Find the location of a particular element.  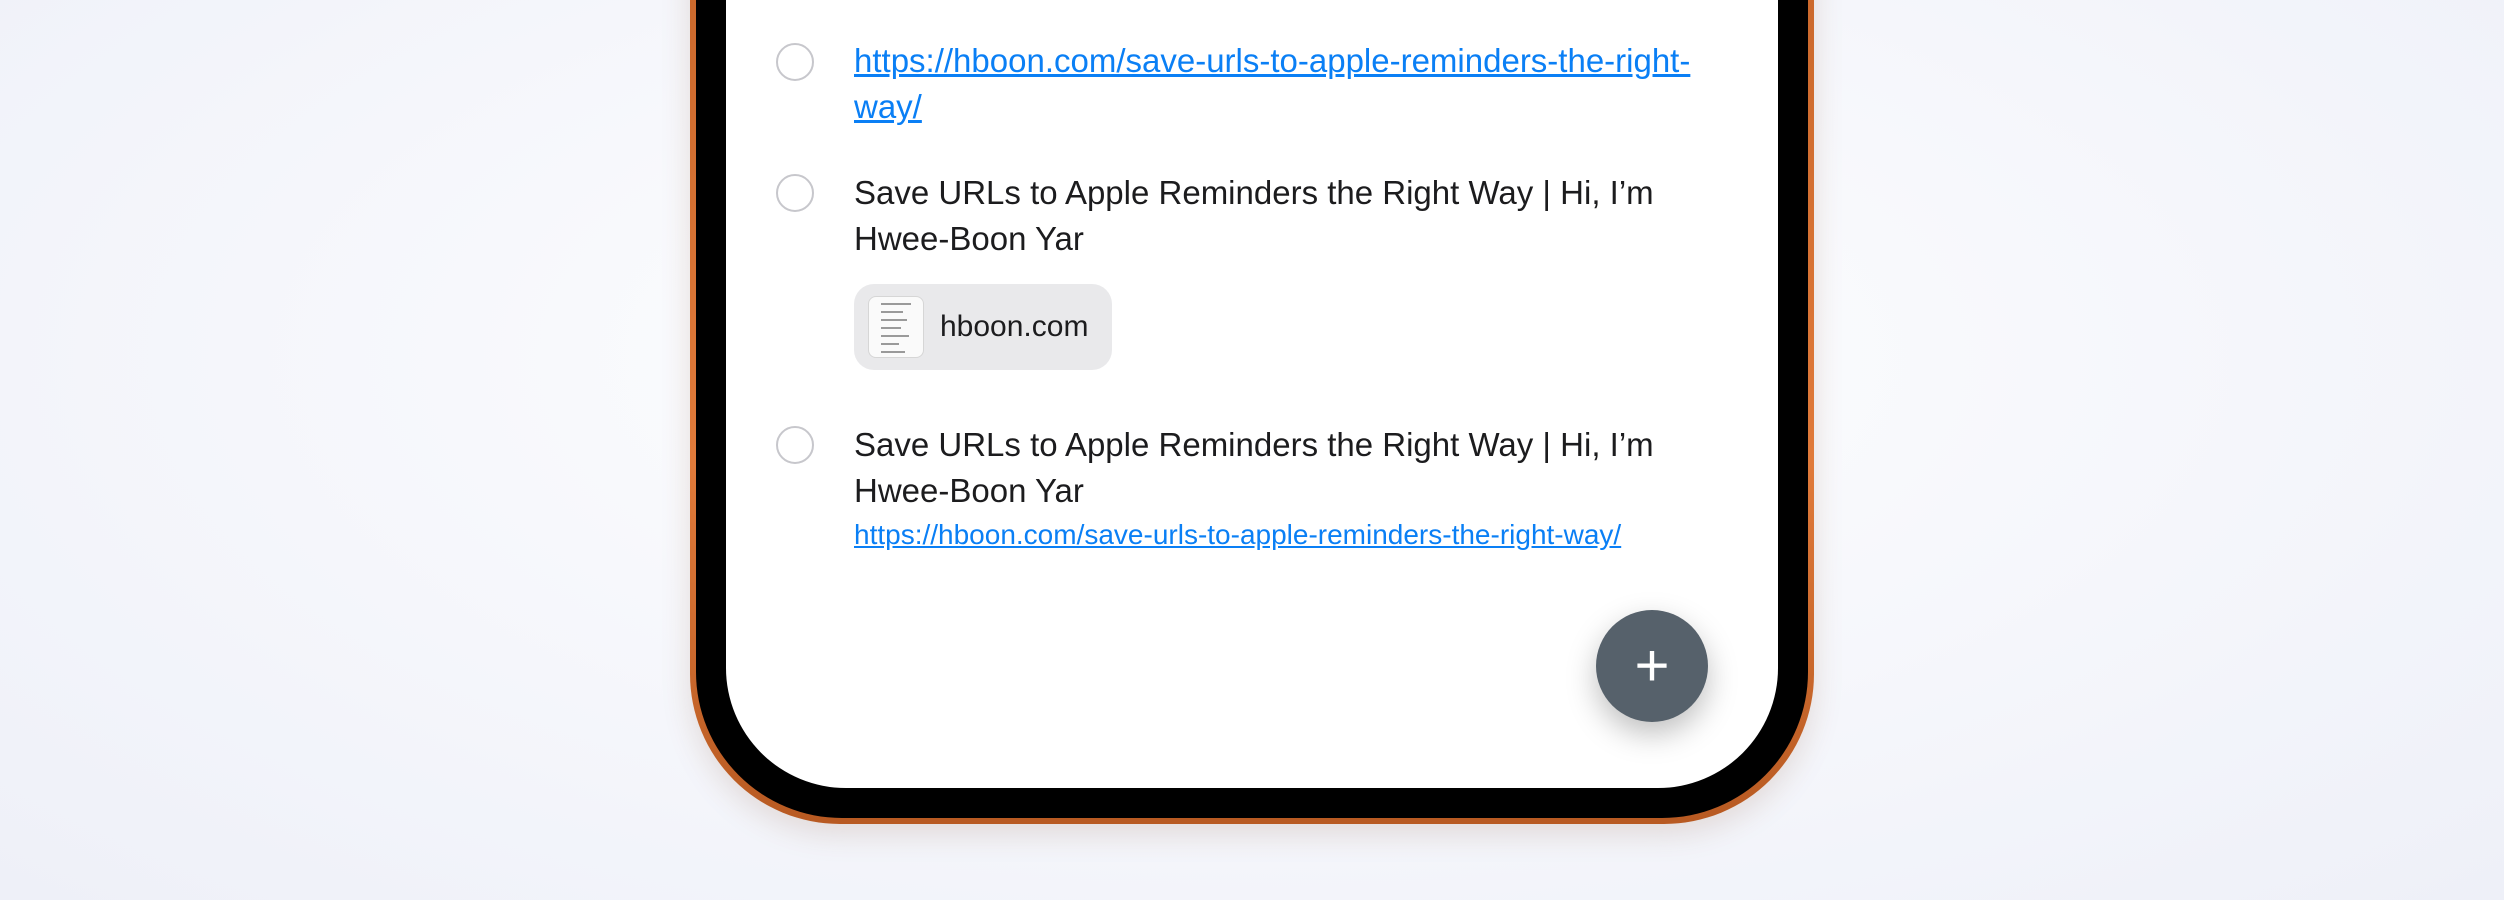

attachment-label: hboon.com is located at coordinates (1014, 326).